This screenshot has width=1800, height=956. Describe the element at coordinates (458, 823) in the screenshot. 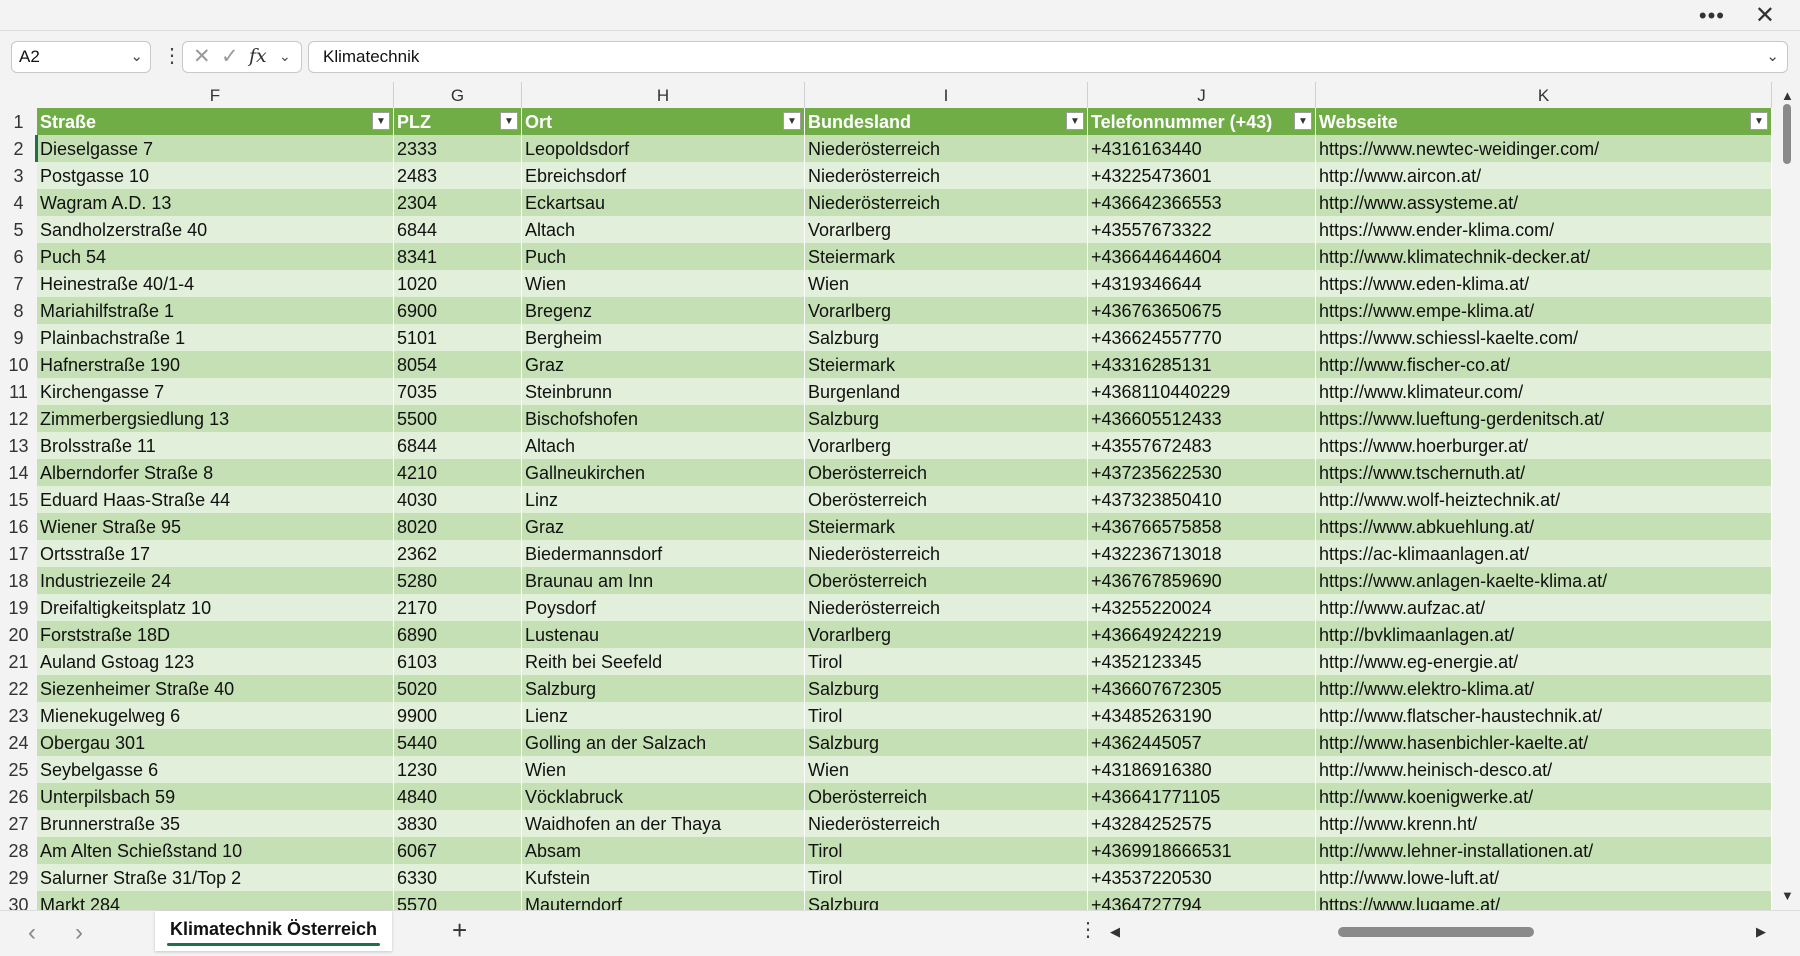

I see `col-plz-cell: 3830` at that location.